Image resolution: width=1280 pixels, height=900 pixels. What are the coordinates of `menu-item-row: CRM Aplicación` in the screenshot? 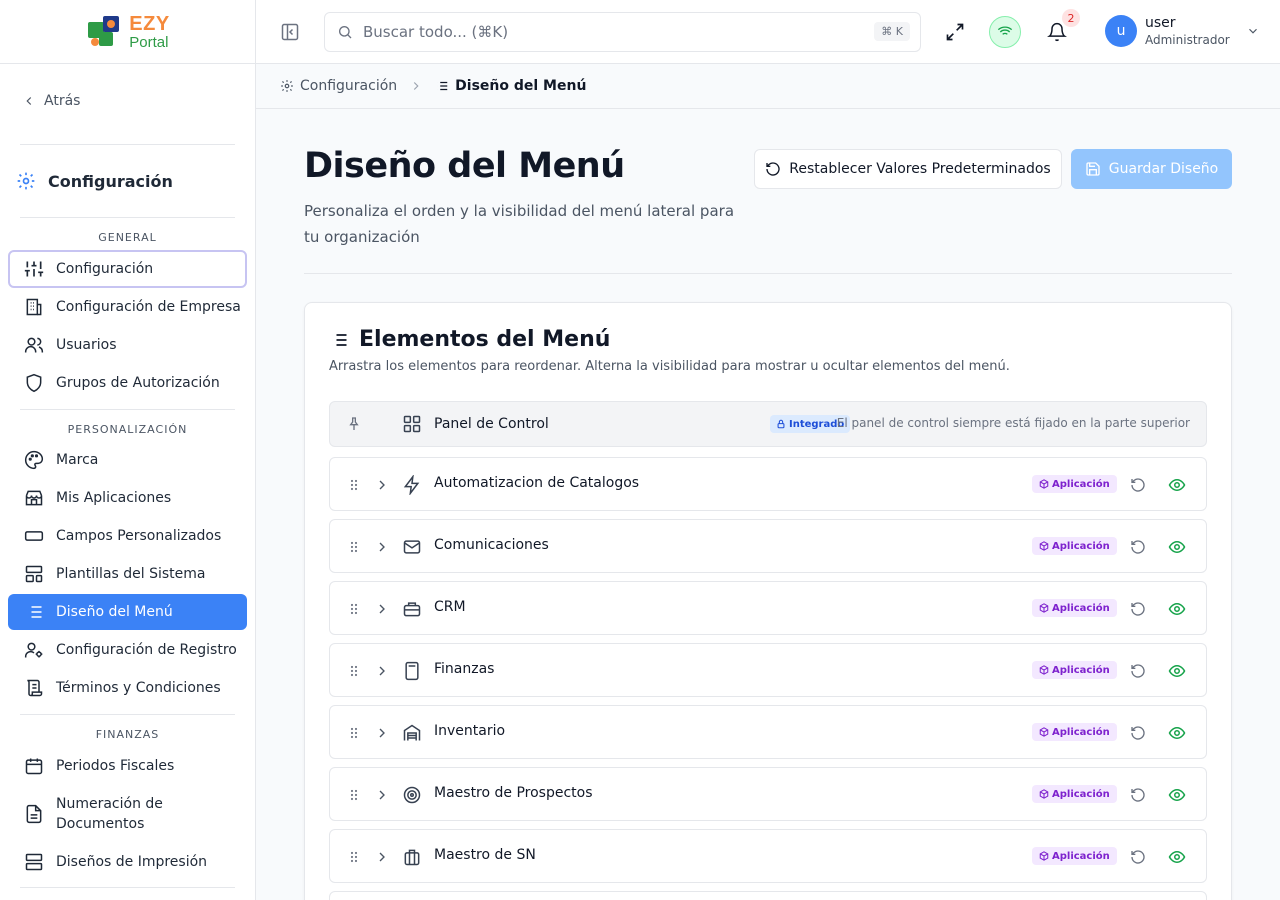 It's located at (768, 608).